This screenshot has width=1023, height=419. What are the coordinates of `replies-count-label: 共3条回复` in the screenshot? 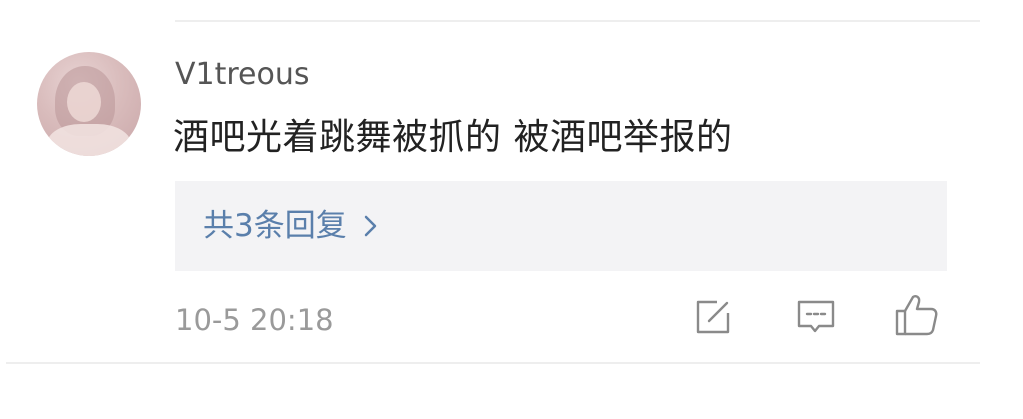 It's located at (275, 226).